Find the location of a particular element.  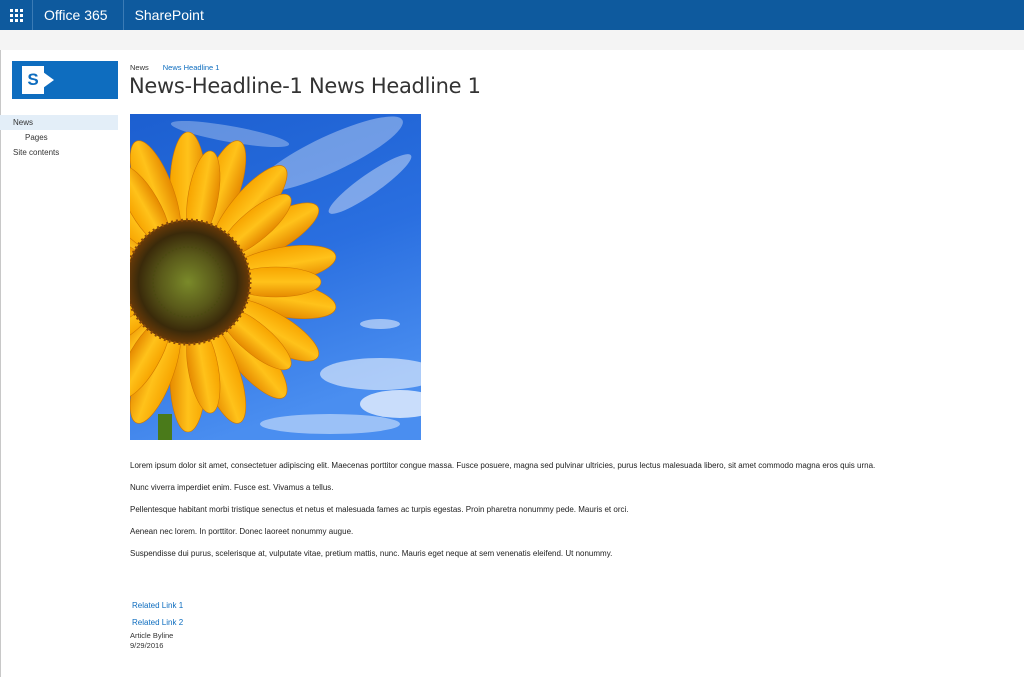

breadcrumb: News News Headline 1 is located at coordinates (174, 67).